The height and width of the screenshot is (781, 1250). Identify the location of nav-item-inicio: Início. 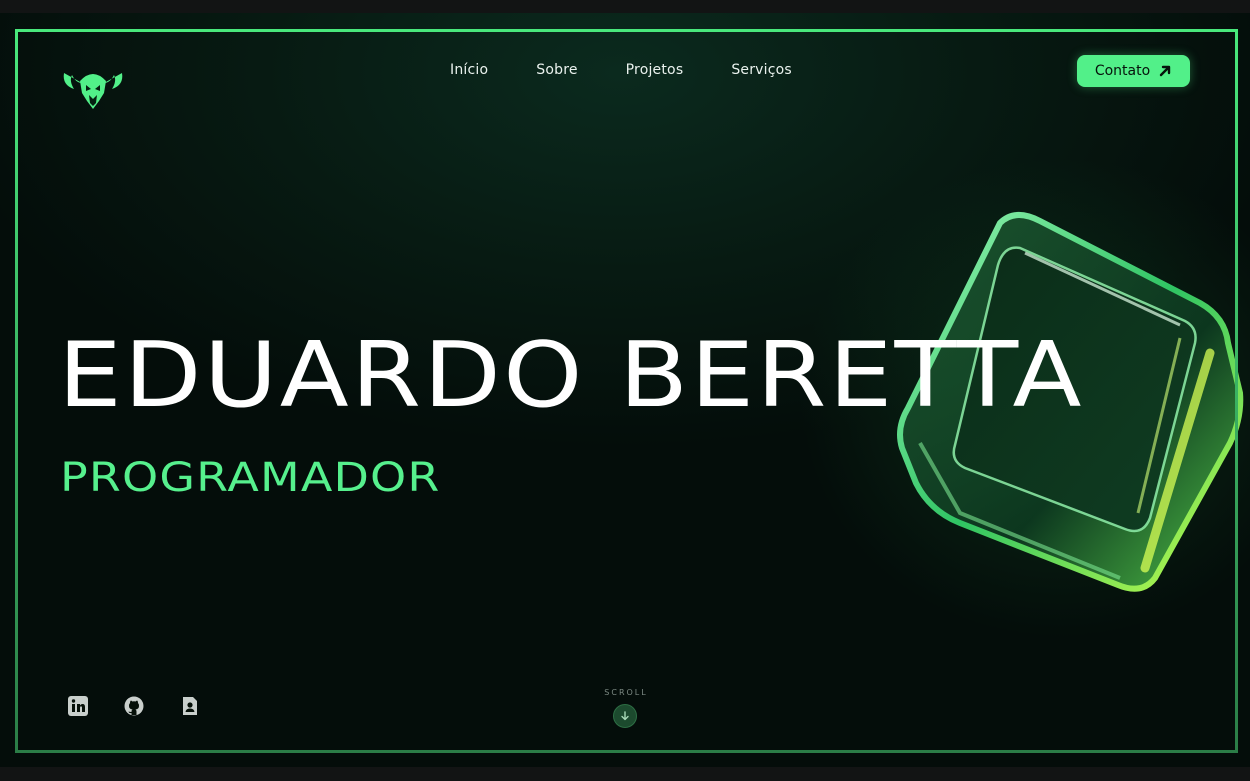
(469, 70).